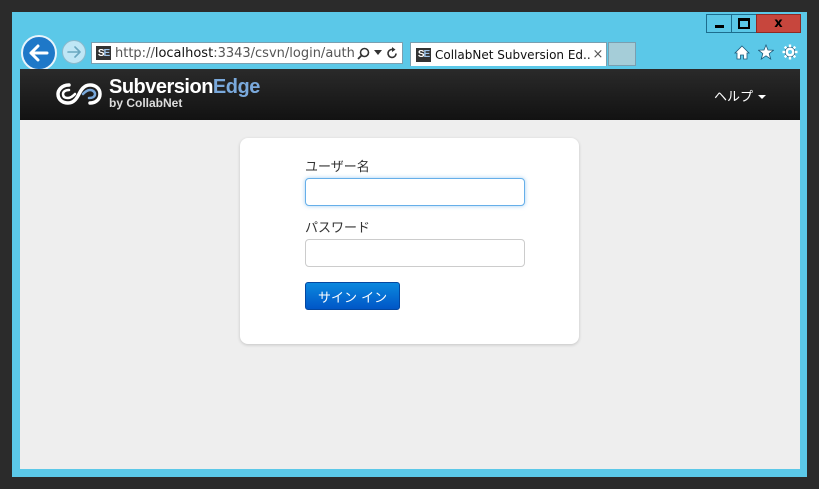 This screenshot has width=819, height=489. I want to click on tab-favicon-icon: SE, so click(423, 54).